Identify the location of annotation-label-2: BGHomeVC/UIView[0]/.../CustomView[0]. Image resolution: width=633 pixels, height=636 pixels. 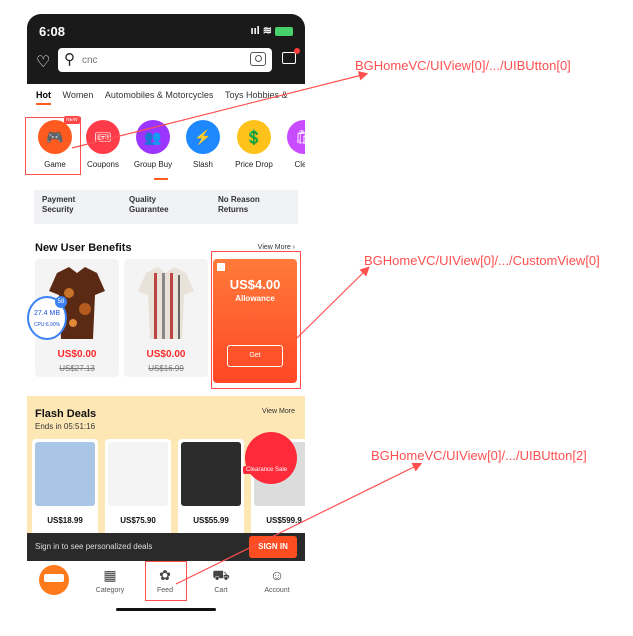
(482, 260).